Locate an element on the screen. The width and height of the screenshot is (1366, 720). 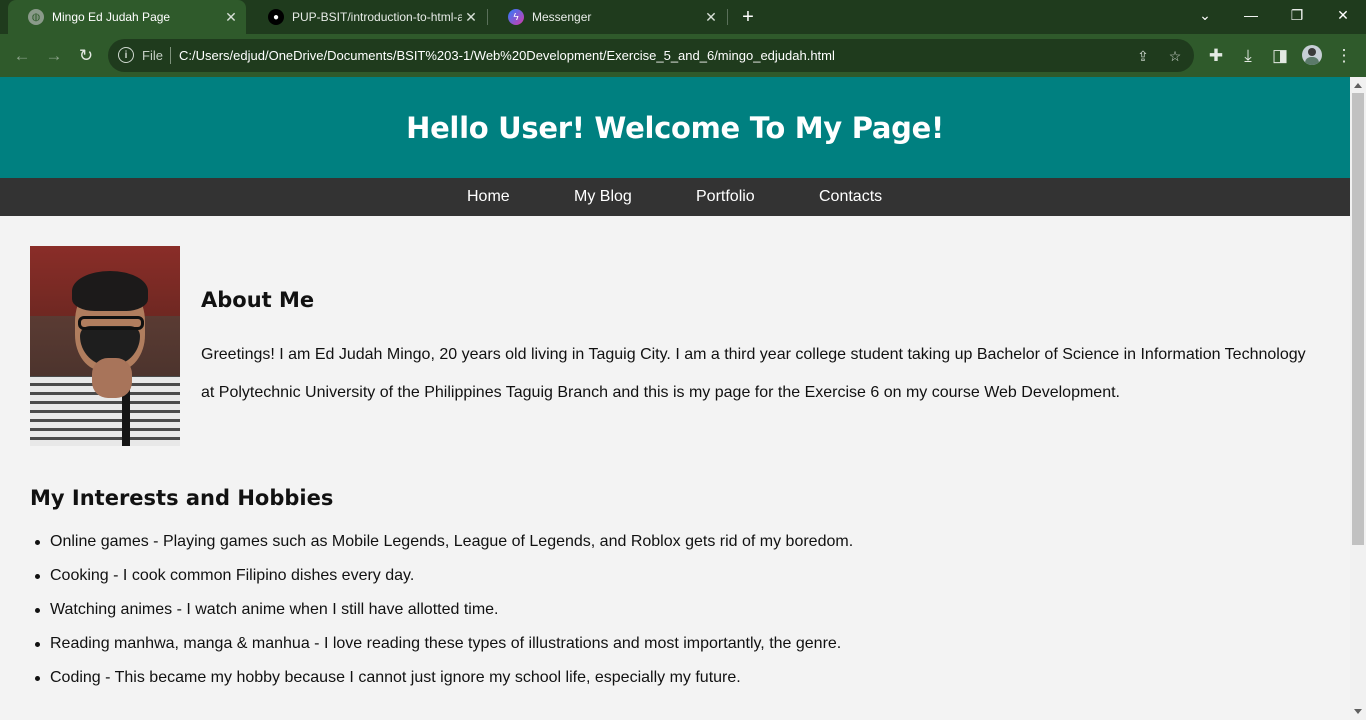
url-scheme: File is located at coordinates (152, 55).